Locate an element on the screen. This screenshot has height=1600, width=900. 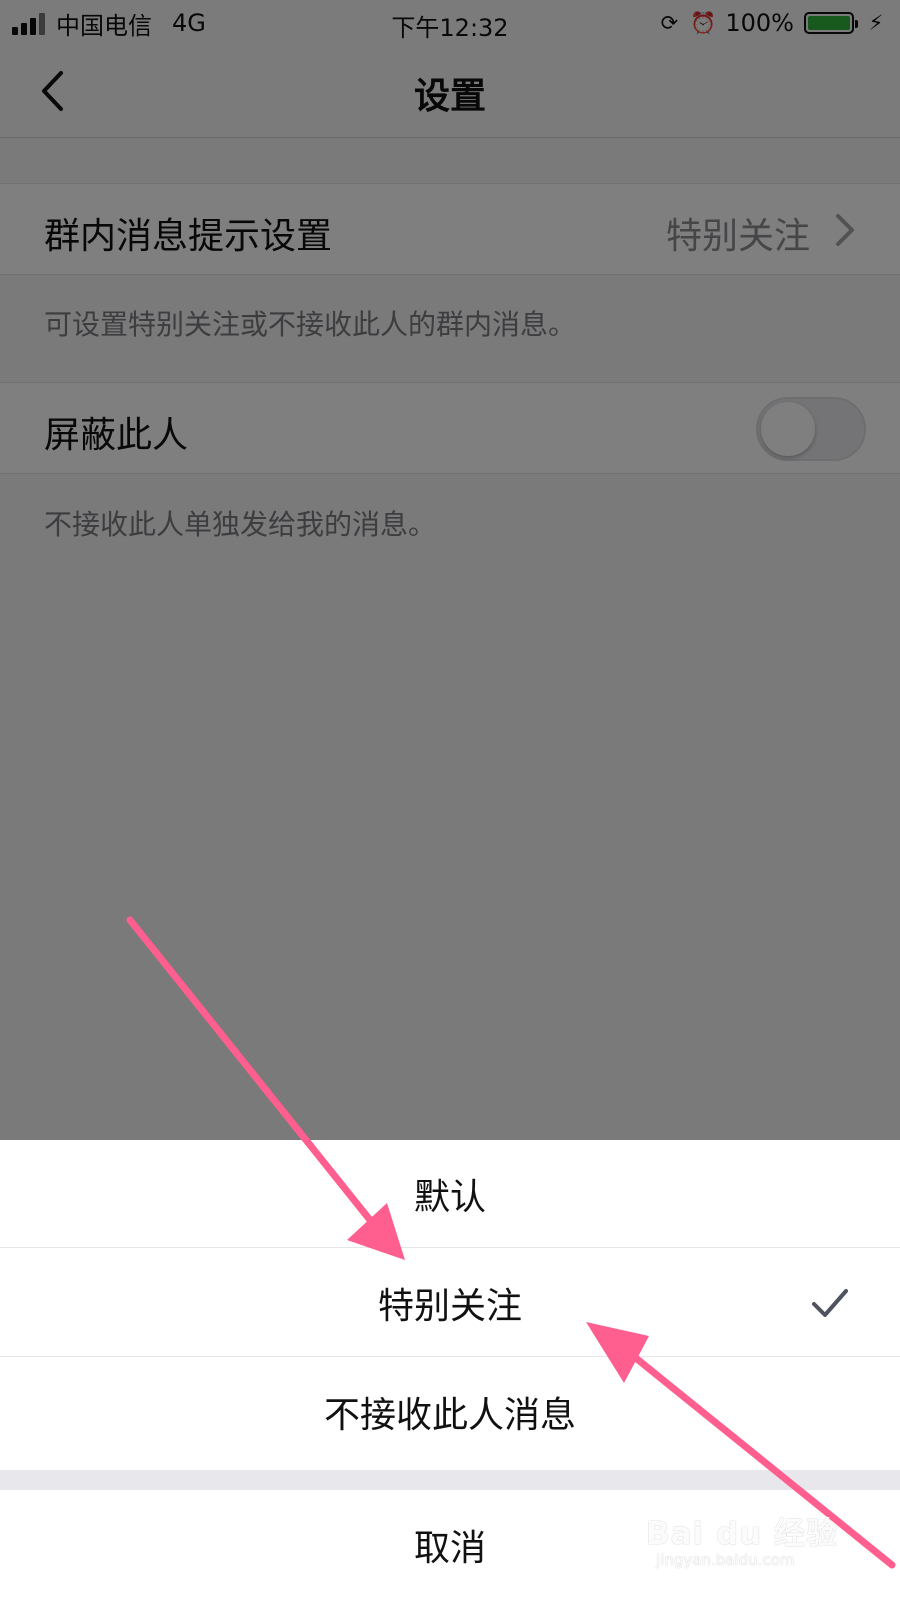
block-person-label: 屏蔽此人 is located at coordinates (116, 435).